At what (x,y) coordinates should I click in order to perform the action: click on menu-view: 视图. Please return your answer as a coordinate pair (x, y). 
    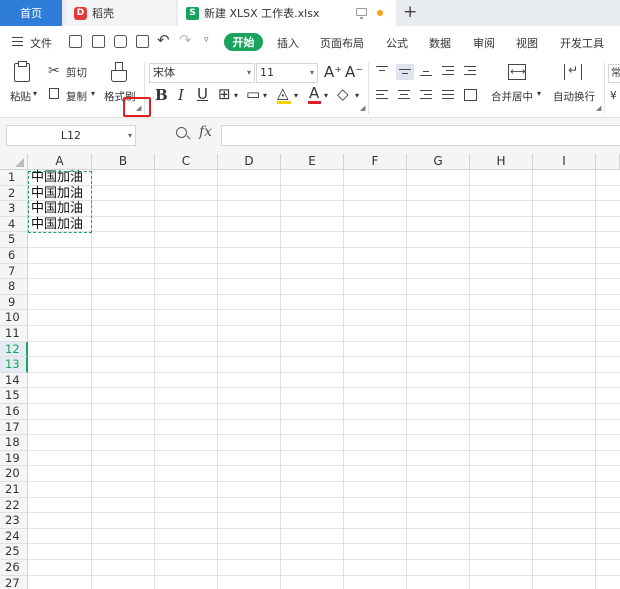
    Looking at the image, I should click on (527, 43).